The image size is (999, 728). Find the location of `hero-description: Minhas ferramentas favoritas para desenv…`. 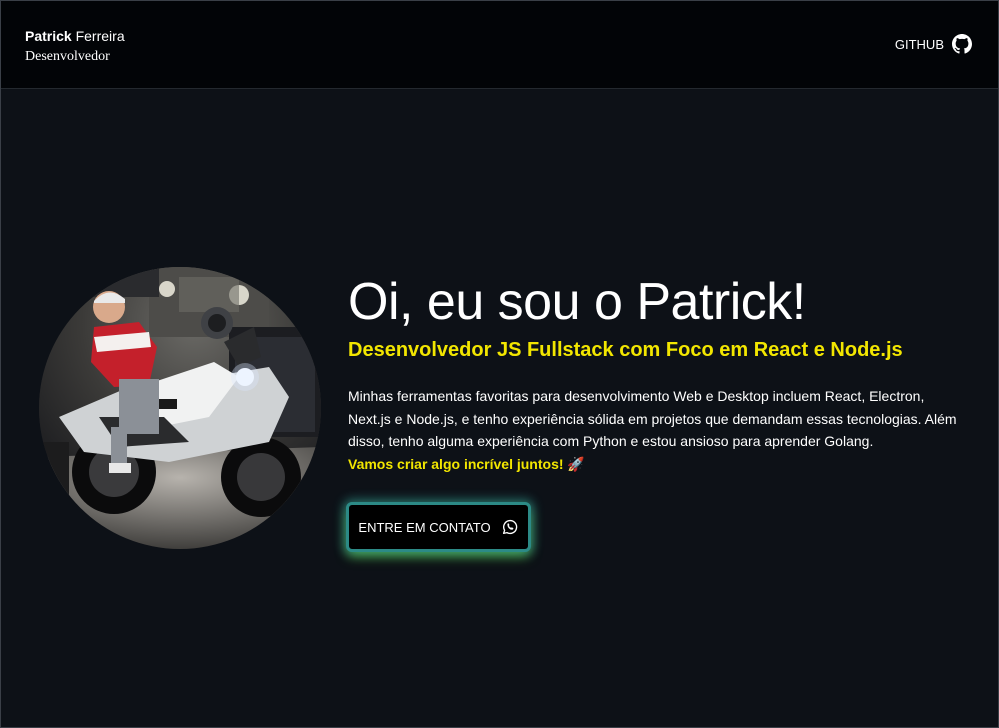

hero-description: Minhas ferramentas favoritas para desenv… is located at coordinates (654, 430).